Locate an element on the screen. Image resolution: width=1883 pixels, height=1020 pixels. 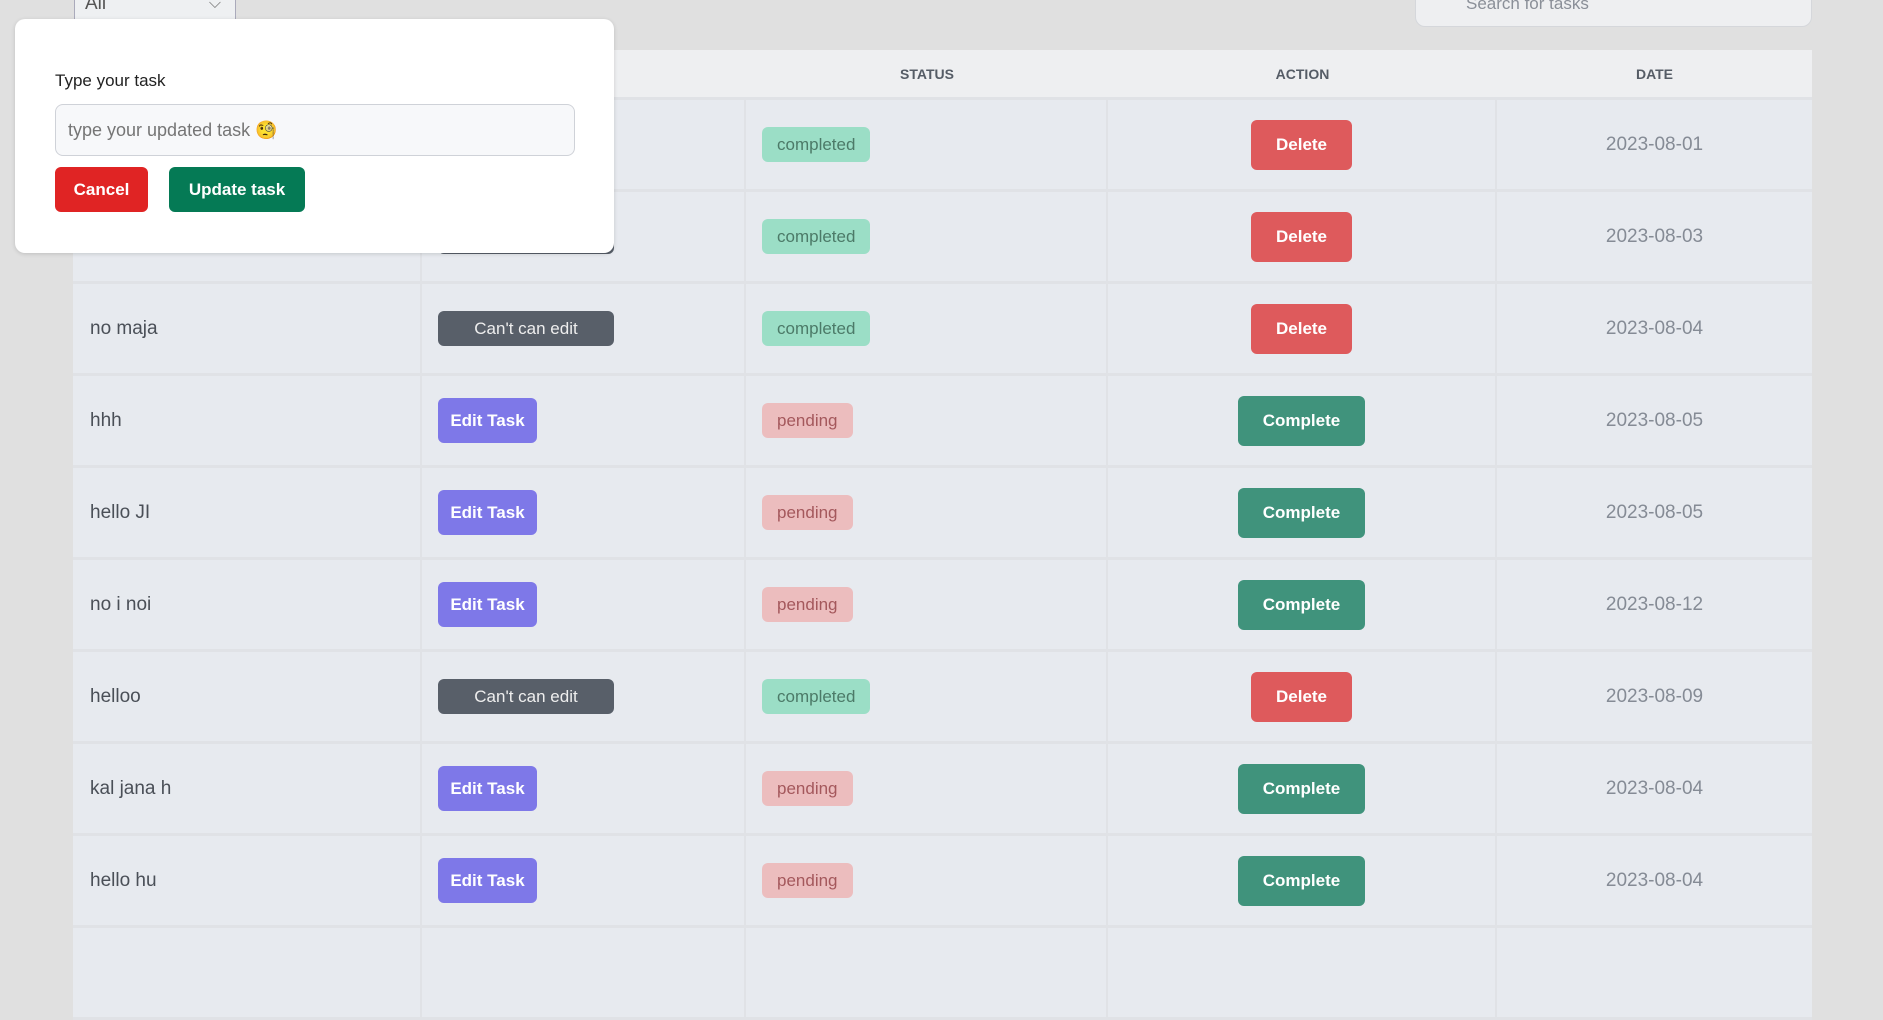
task-name: kal jana h is located at coordinates (247, 788).